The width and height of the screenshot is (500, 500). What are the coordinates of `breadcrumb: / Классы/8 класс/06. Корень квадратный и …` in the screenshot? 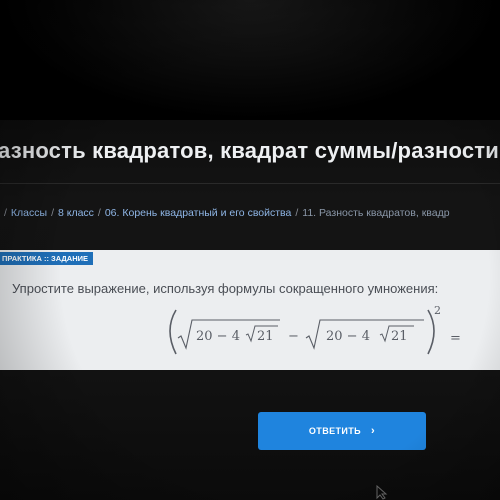 It's located at (250, 213).